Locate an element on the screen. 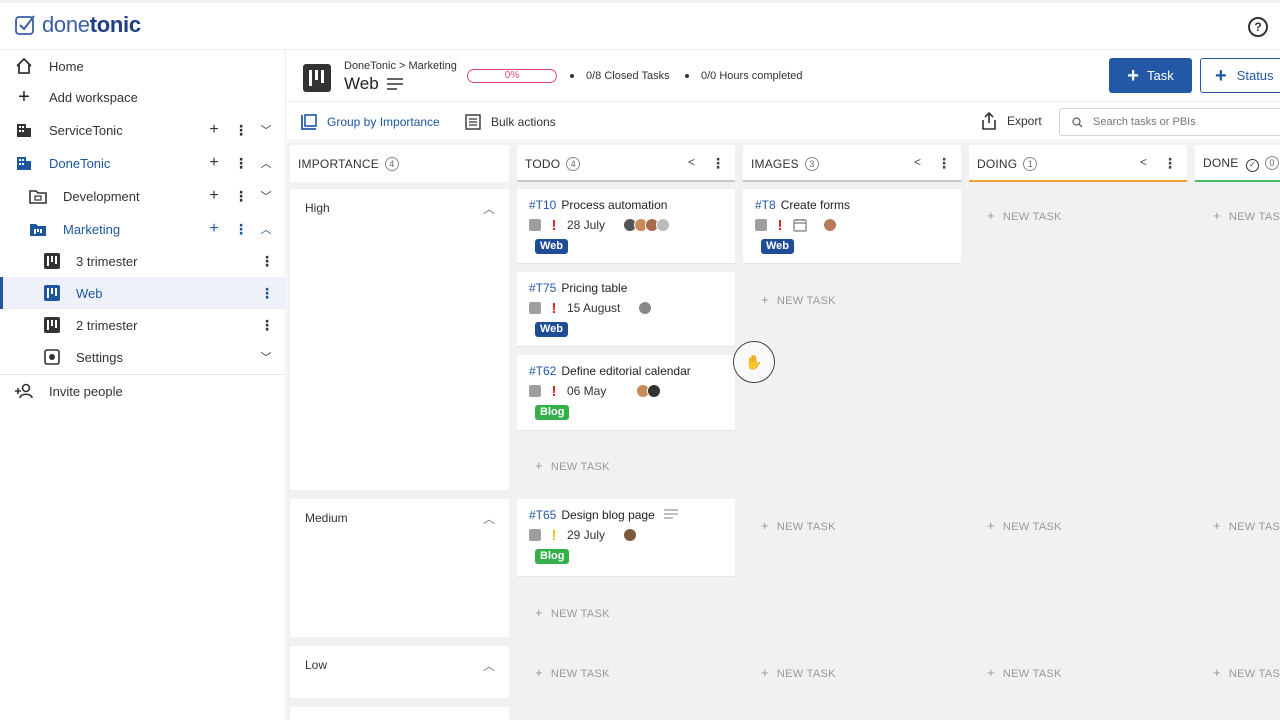 The height and width of the screenshot is (720, 1280). bulk-actions-button: Bulk actions is located at coordinates (510, 122).